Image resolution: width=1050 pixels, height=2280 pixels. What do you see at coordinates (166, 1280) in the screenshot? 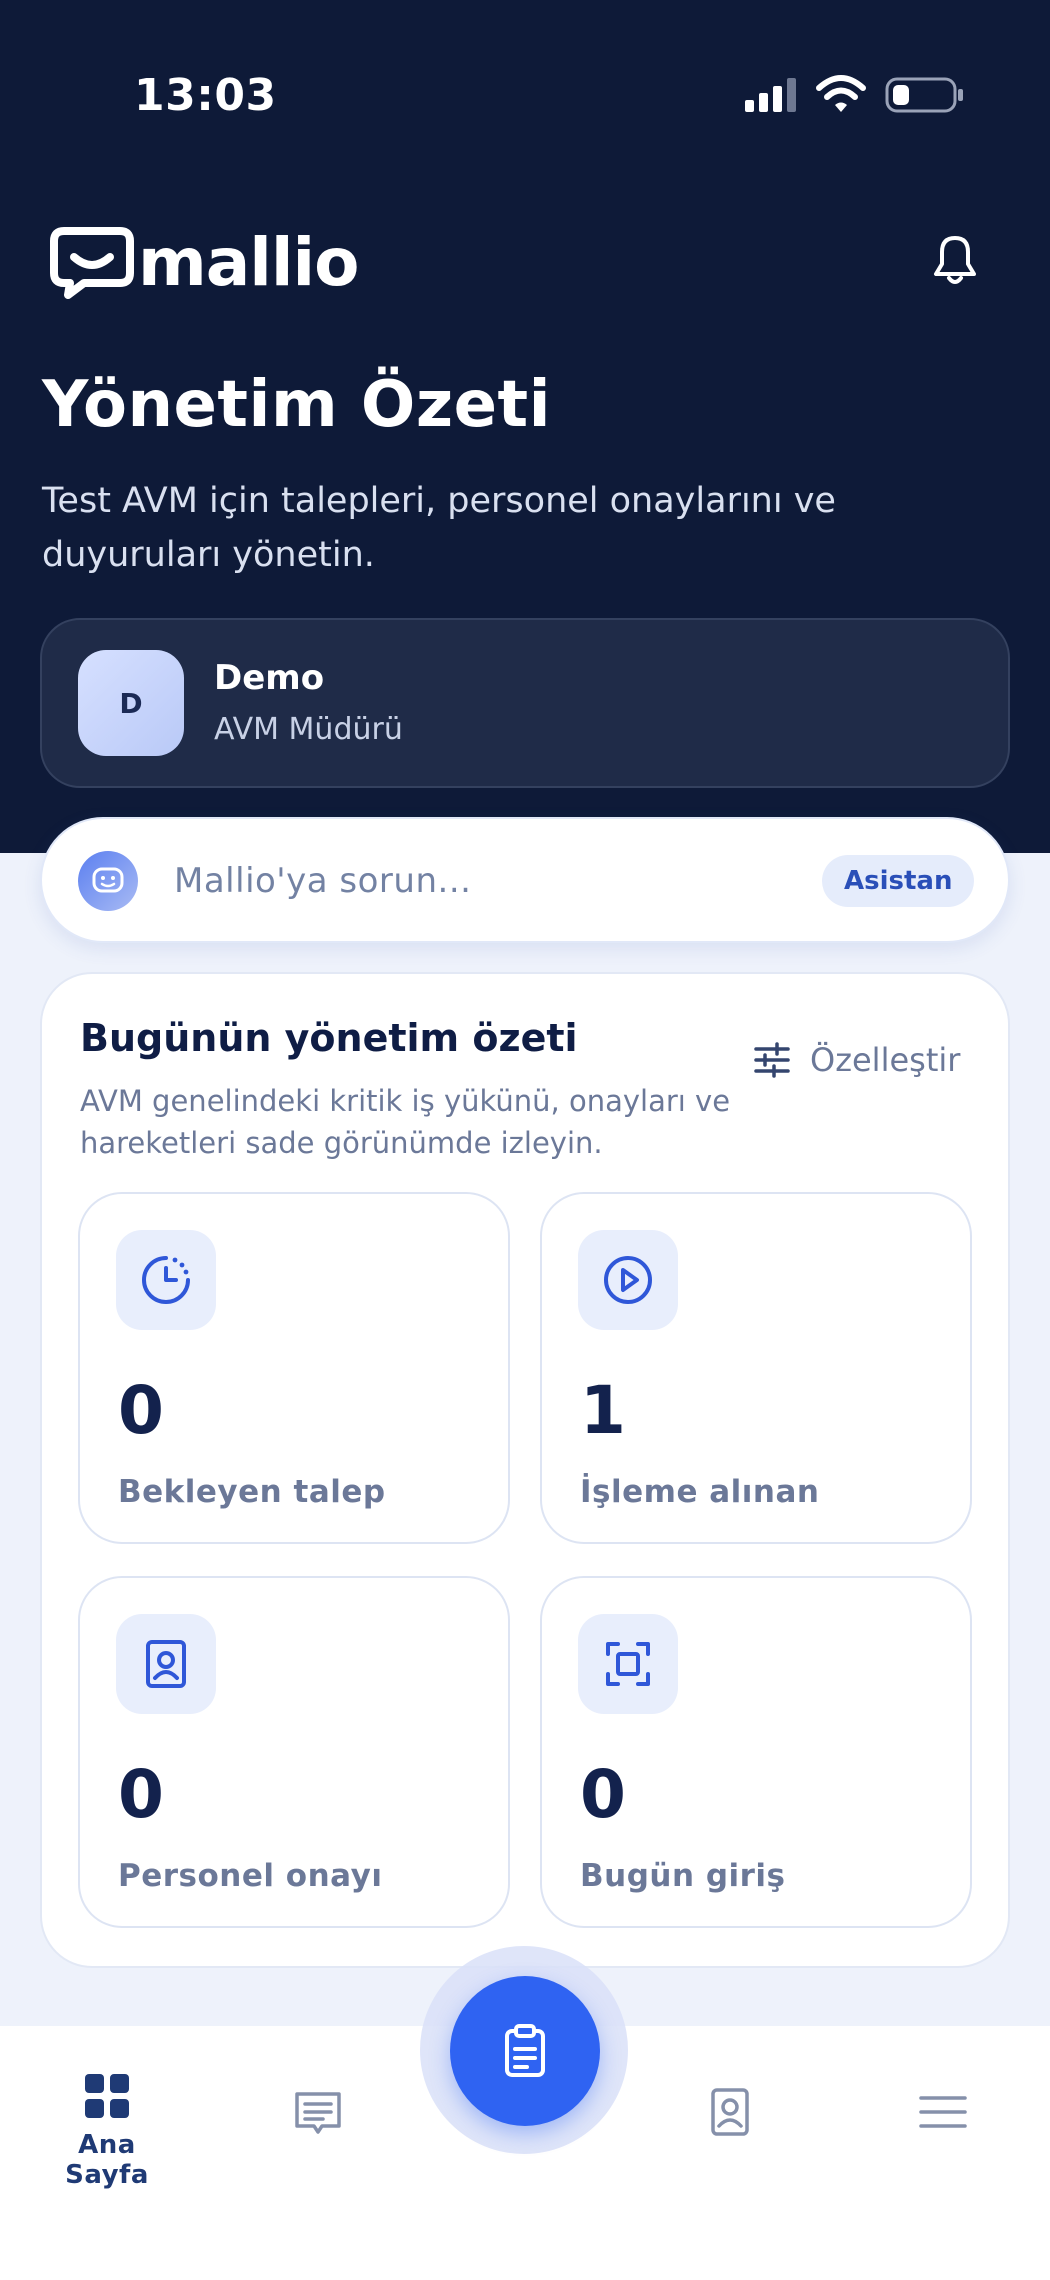
I see `clock-pending-icon` at bounding box center [166, 1280].